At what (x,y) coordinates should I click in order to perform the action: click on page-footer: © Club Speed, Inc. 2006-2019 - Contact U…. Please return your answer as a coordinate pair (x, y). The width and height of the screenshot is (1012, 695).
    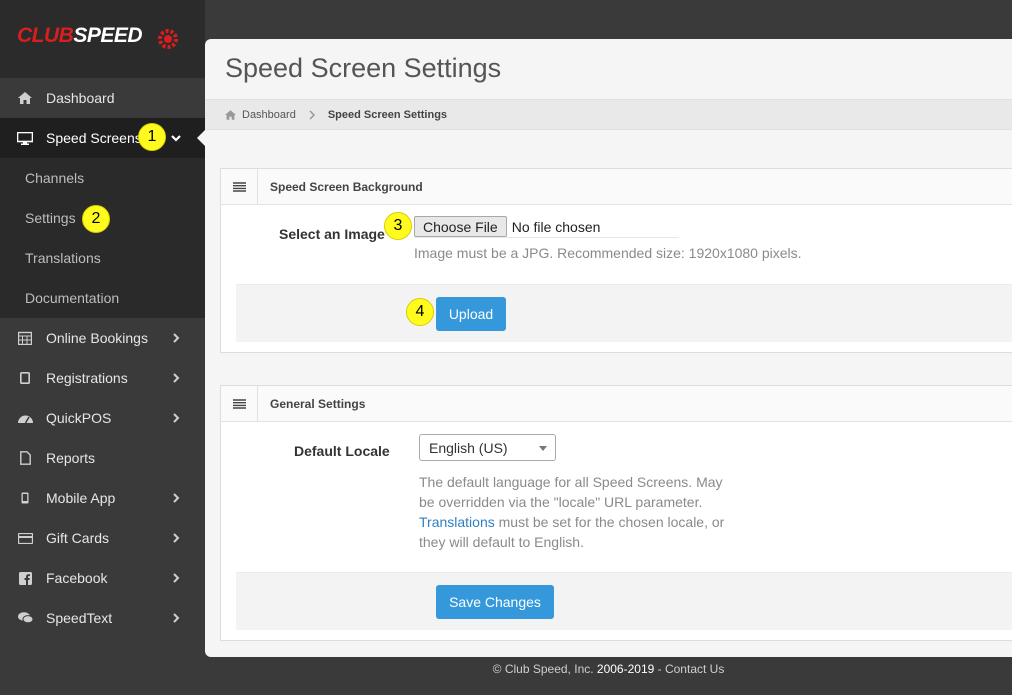
    Looking at the image, I should click on (608, 669).